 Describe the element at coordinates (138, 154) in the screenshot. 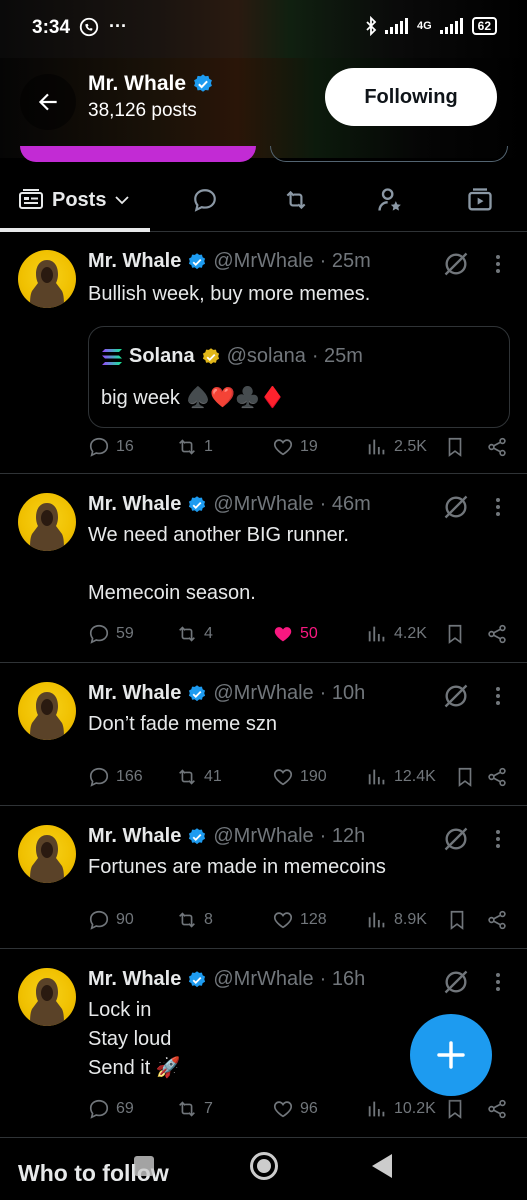

I see `profile-action-button` at that location.